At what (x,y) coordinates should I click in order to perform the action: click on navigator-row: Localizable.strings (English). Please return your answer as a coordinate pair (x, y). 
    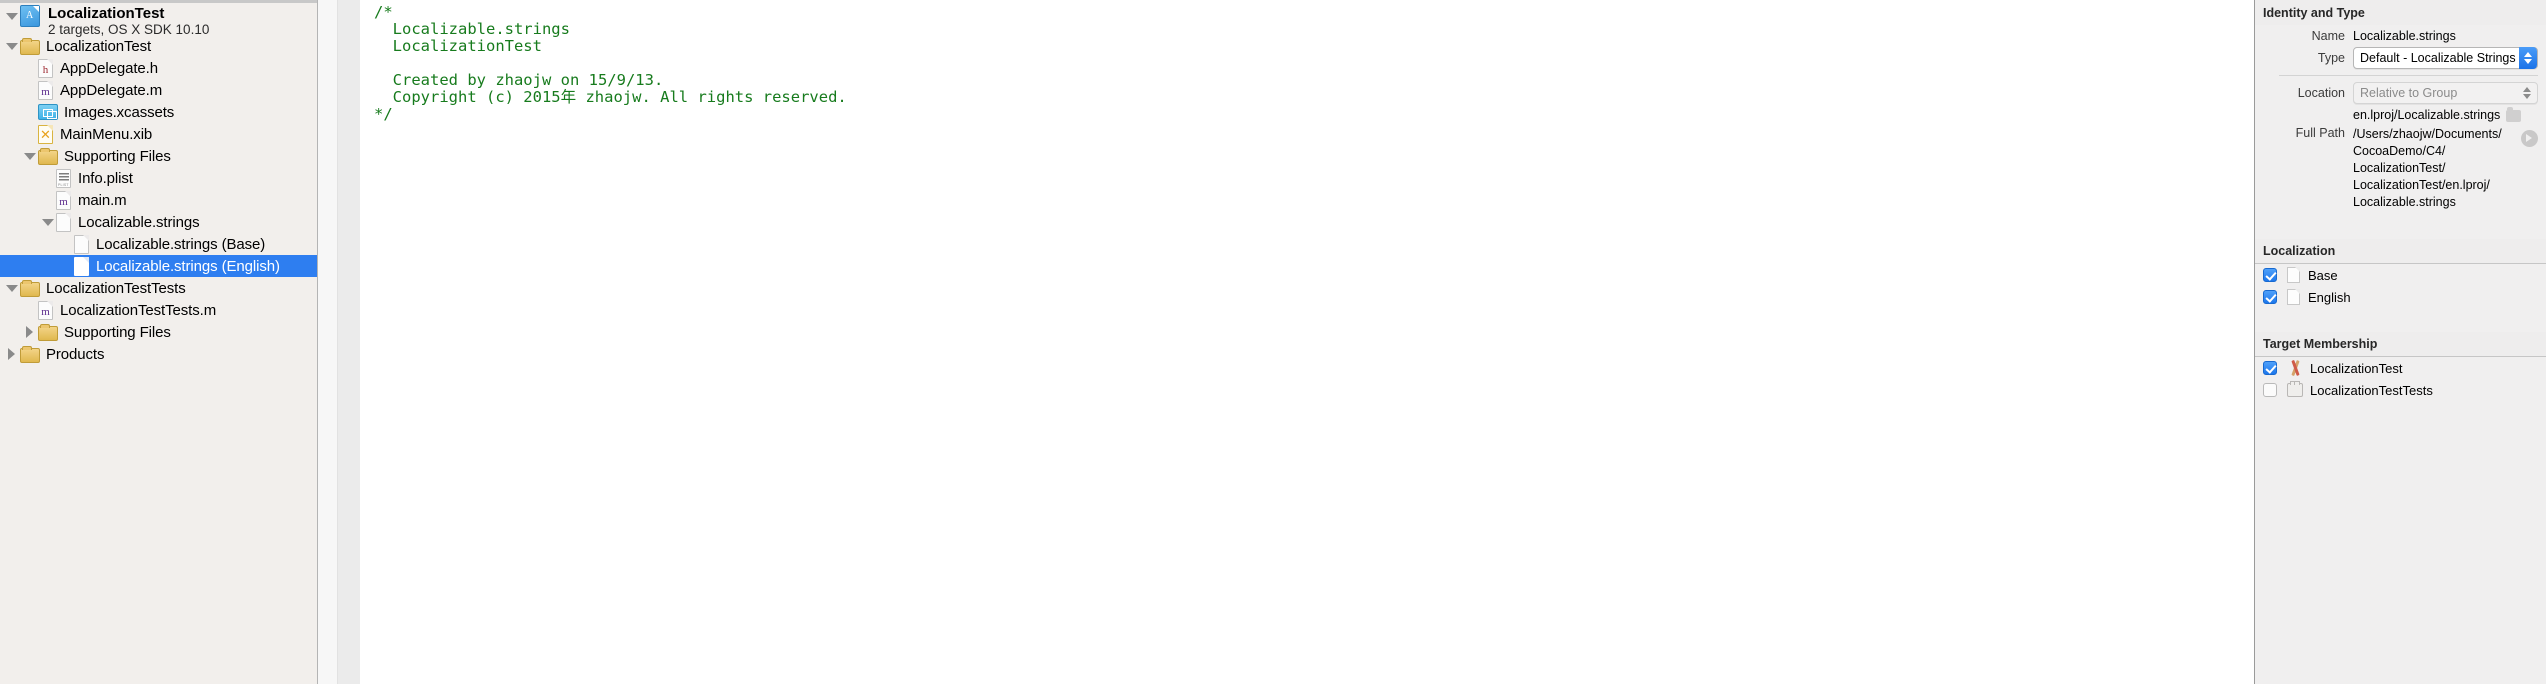
    Looking at the image, I should click on (158, 266).